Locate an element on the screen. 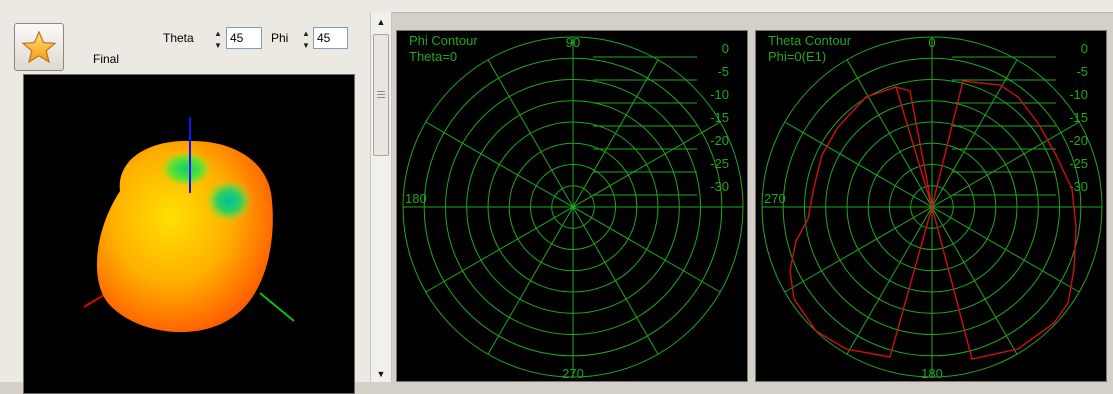  phi-label: Phi is located at coordinates (280, 38).